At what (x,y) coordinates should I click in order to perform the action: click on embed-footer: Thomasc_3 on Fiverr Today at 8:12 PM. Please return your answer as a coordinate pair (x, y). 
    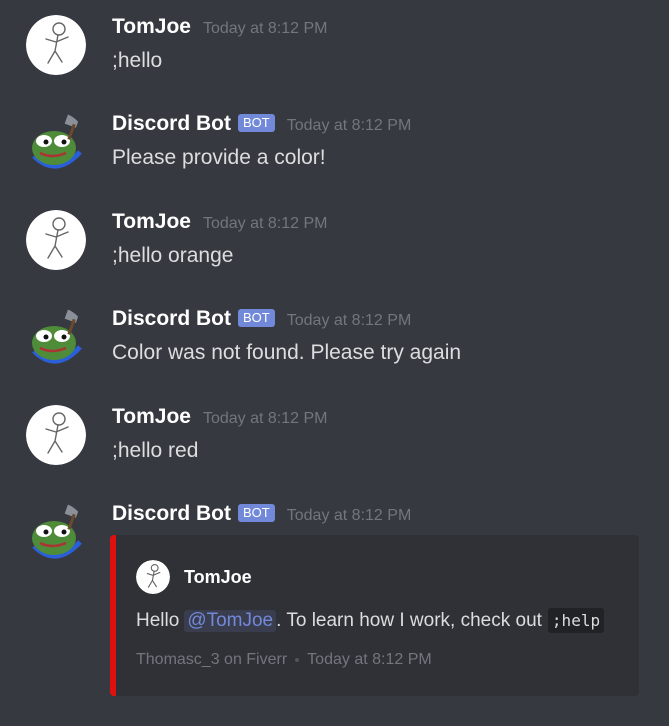
    Looking at the image, I should click on (284, 660).